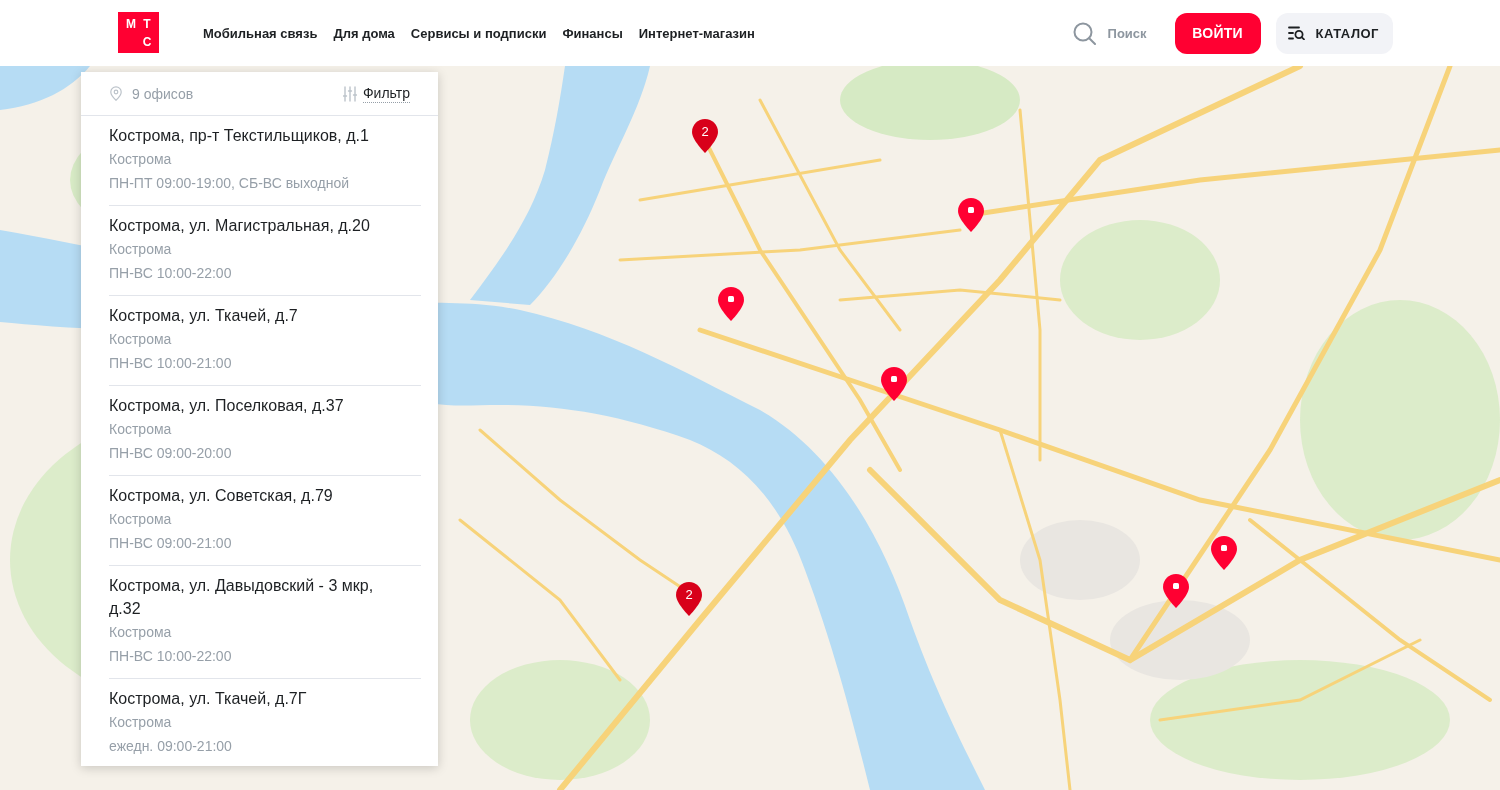 This screenshot has height=790, width=1500. What do you see at coordinates (260, 33) in the screenshot?
I see `nav-link: Мобильная связь` at bounding box center [260, 33].